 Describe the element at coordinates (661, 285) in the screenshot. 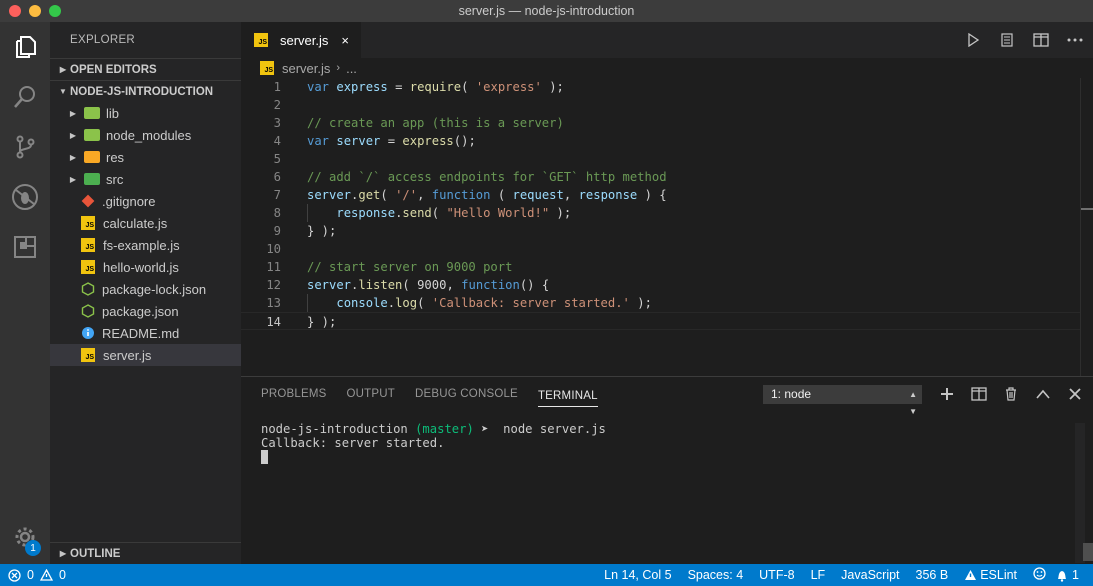

I see `code-line: 12 server.listen( 9000, function() {` at that location.